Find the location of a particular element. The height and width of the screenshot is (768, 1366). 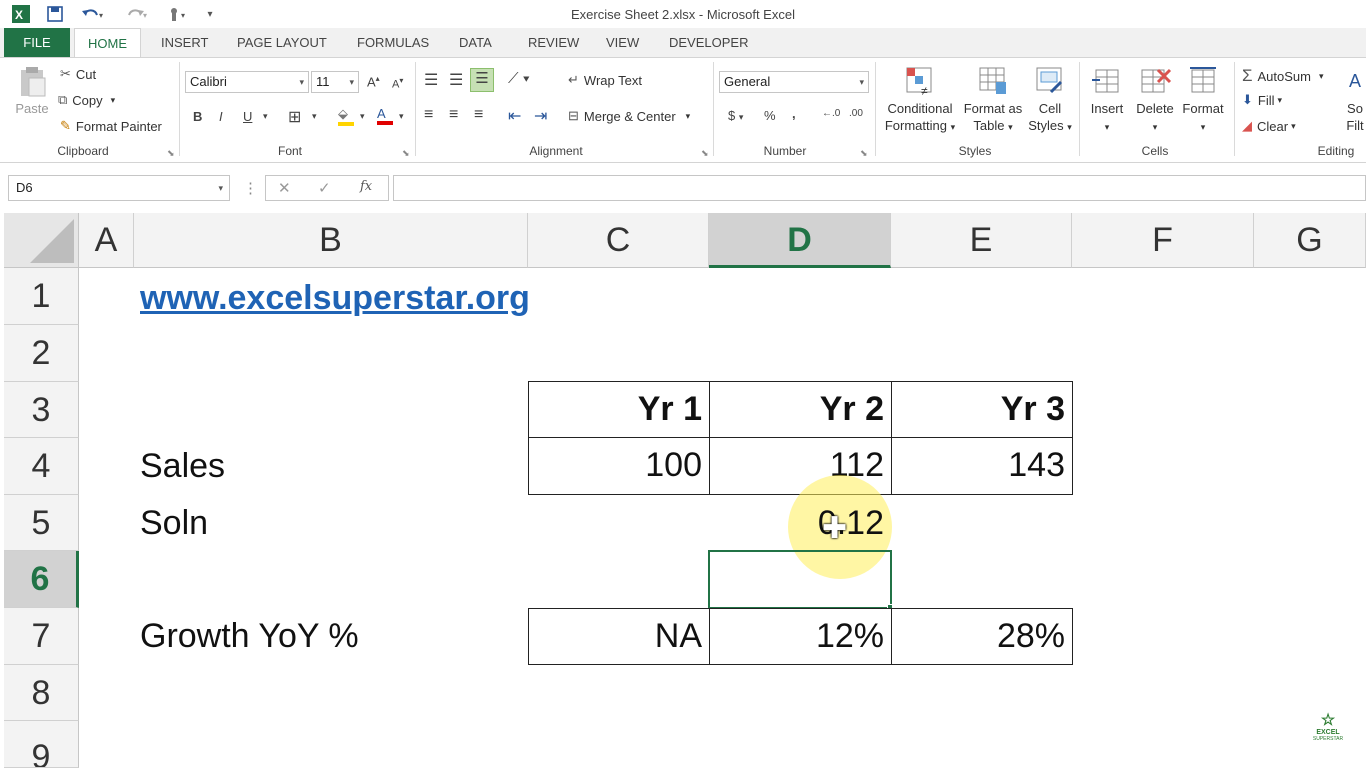

underline-button: U is located at coordinates (247, 116).